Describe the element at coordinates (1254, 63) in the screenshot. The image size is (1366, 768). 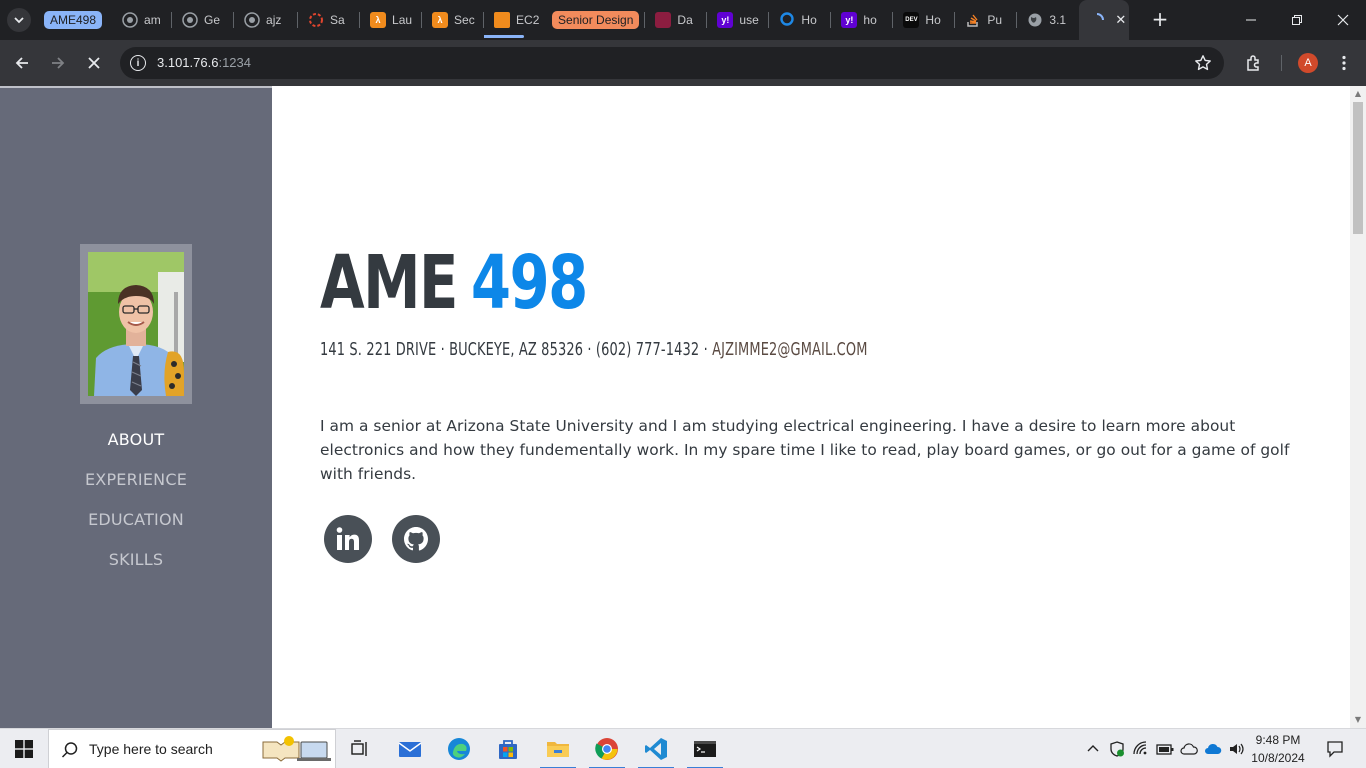
I see `extensions-button` at that location.